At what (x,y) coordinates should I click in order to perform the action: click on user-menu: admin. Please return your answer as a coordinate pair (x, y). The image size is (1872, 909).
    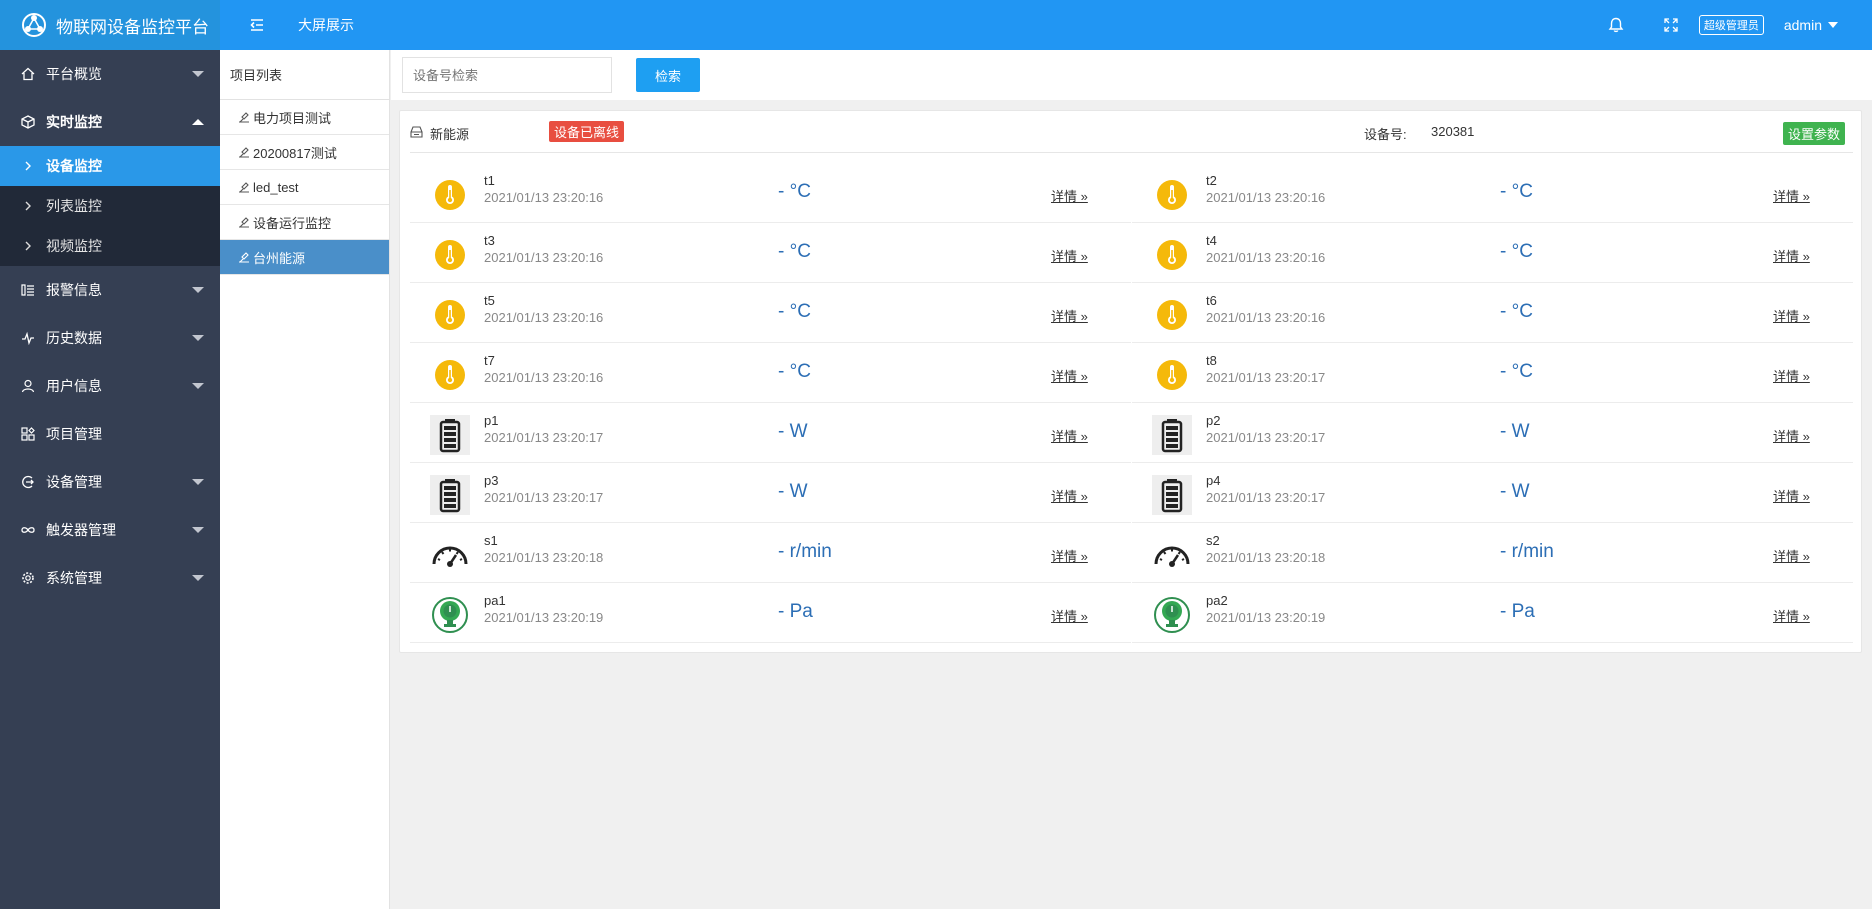
    Looking at the image, I should click on (1811, 25).